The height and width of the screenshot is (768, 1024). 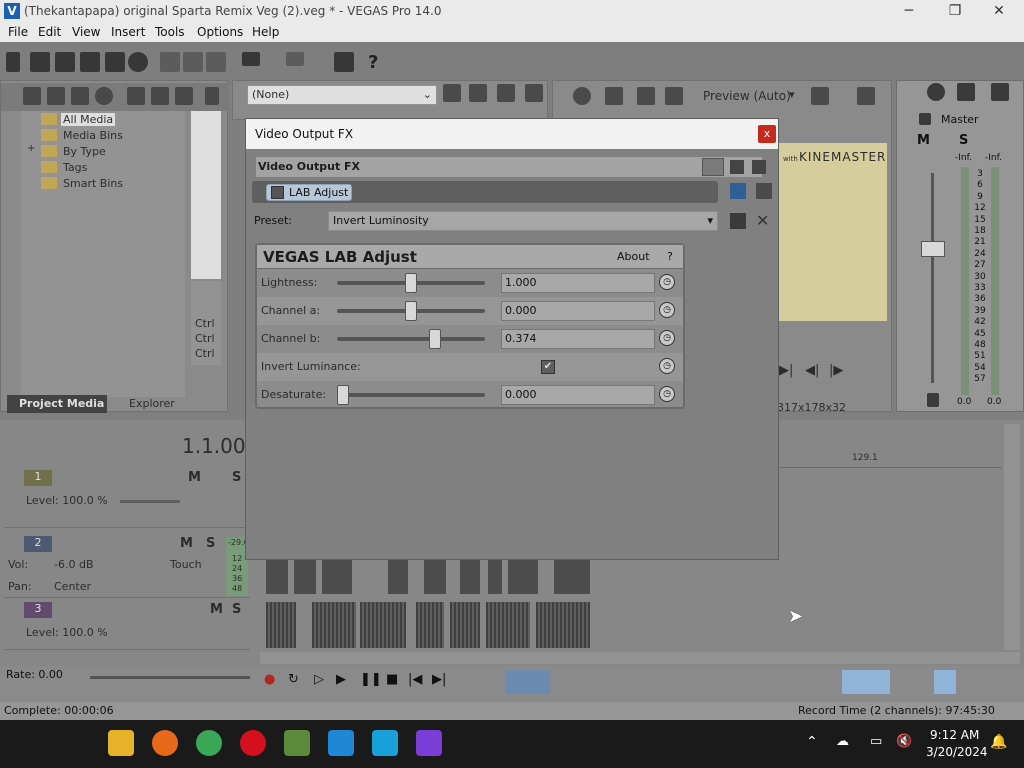 What do you see at coordinates (373, 62) in the screenshot?
I see `help-icon: ?` at bounding box center [373, 62].